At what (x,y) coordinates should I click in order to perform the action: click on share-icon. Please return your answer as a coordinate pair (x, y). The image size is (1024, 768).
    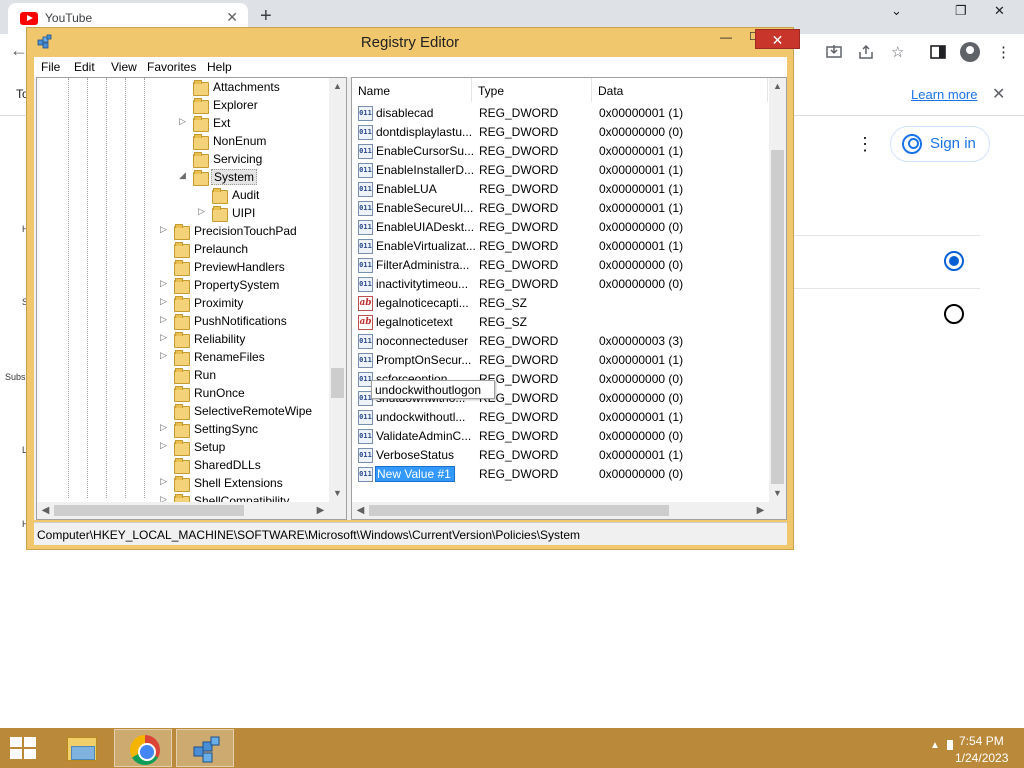
    Looking at the image, I should click on (866, 52).